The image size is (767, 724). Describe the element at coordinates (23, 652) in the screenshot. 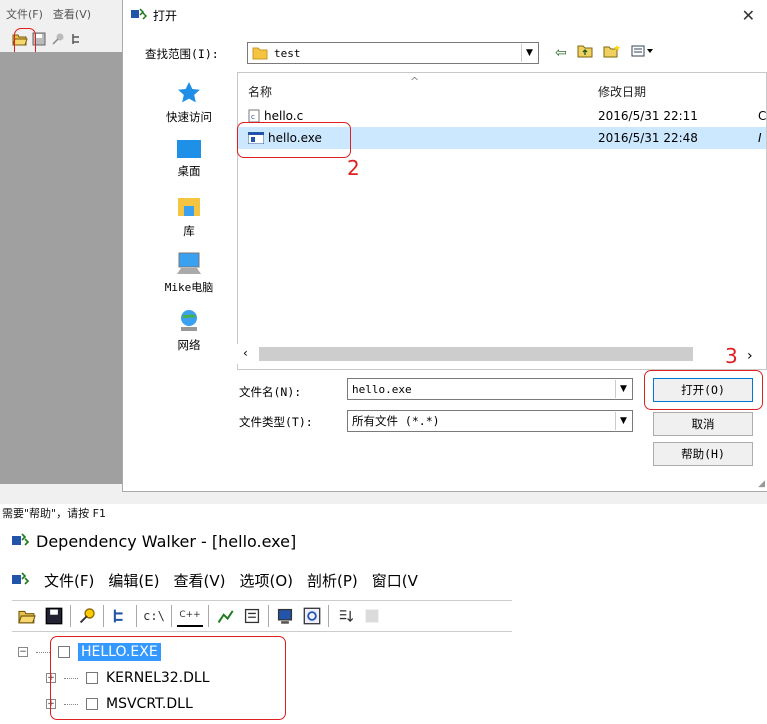

I see `collapse-icon: −` at that location.